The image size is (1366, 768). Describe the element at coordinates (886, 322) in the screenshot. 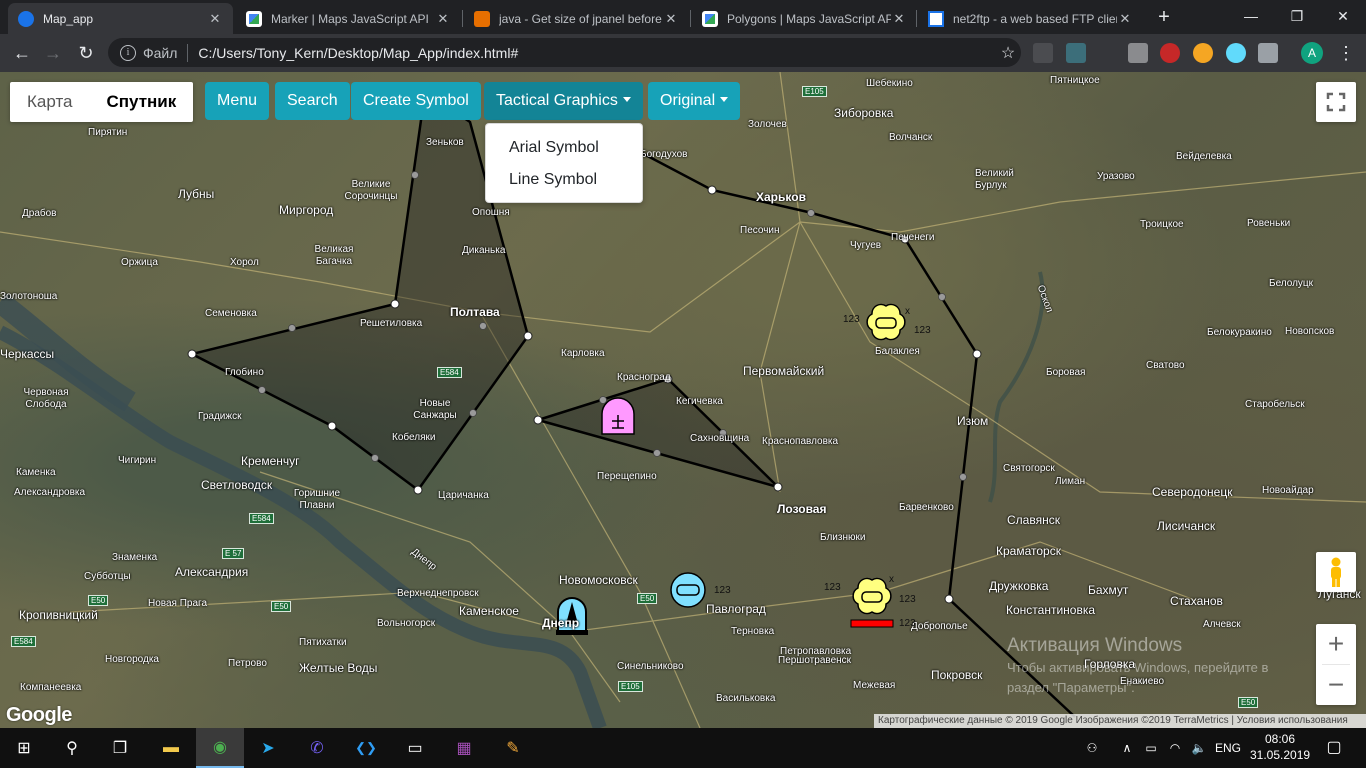

I see `symbol-yellow-quatrefoil-balakleya` at that location.